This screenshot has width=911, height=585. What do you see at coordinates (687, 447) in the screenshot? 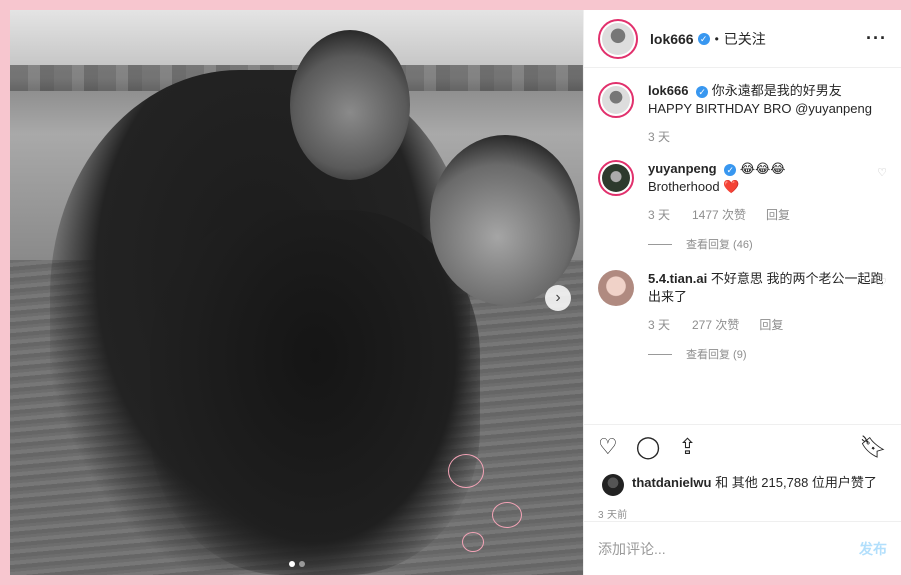
I see `share-icon: ⇪` at bounding box center [687, 447].